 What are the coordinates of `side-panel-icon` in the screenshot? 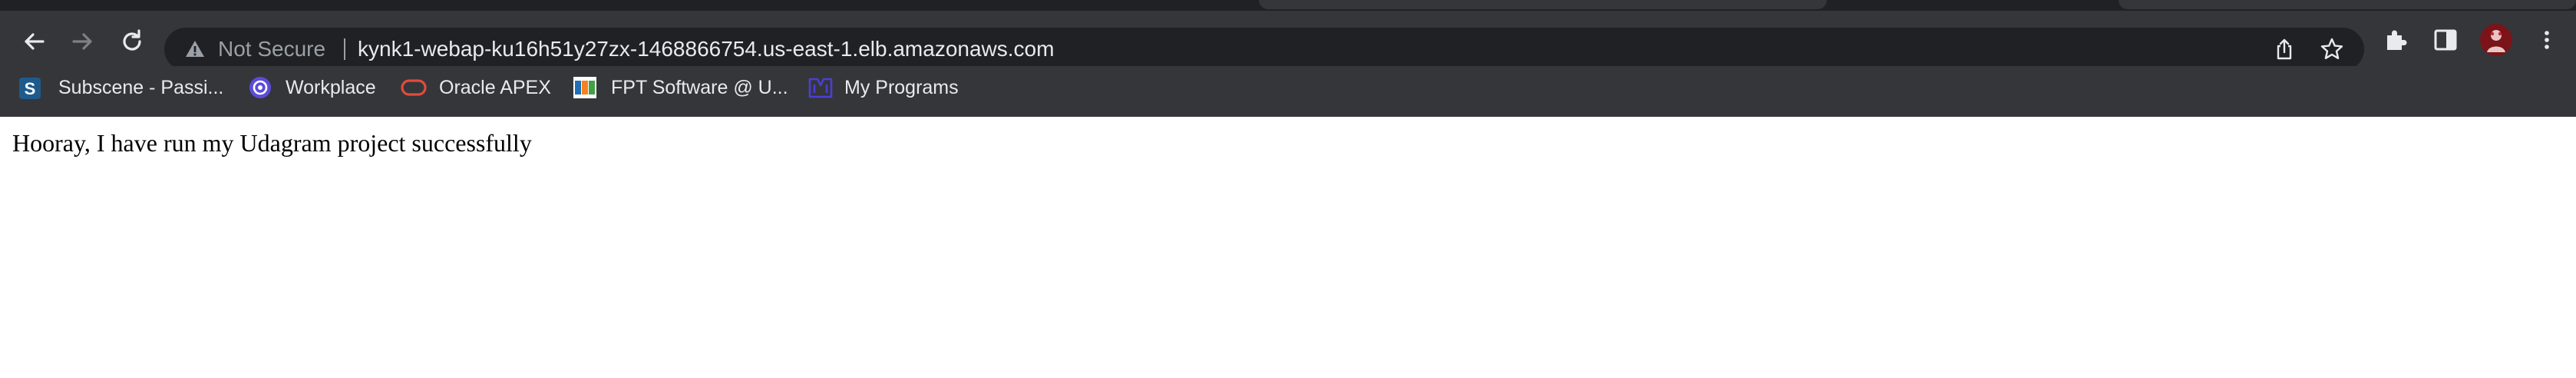 It's located at (2445, 40).